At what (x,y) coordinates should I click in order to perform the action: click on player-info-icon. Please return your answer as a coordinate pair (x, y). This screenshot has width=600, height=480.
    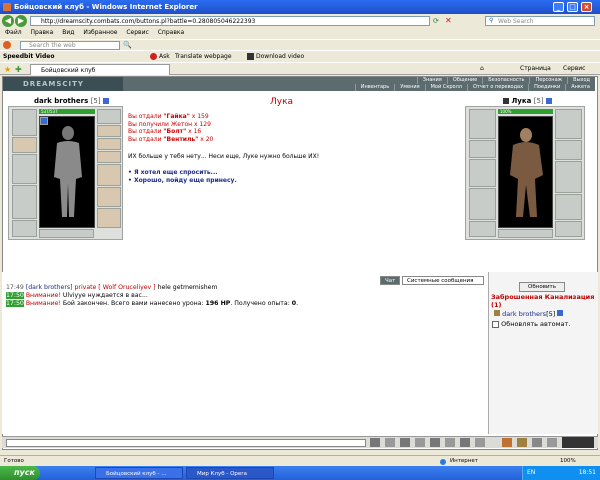
    Looking at the image, I should click on (106, 101).